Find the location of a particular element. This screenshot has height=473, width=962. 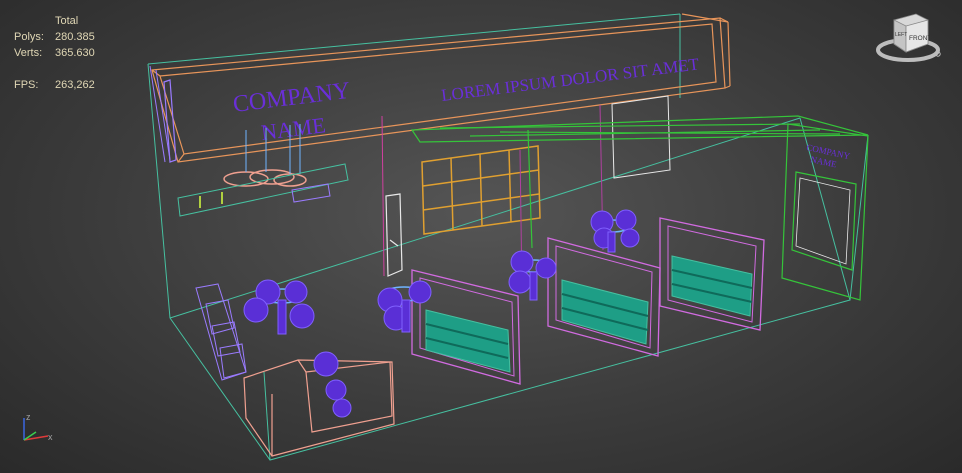

polys-value: 280.385 is located at coordinates (75, 37).